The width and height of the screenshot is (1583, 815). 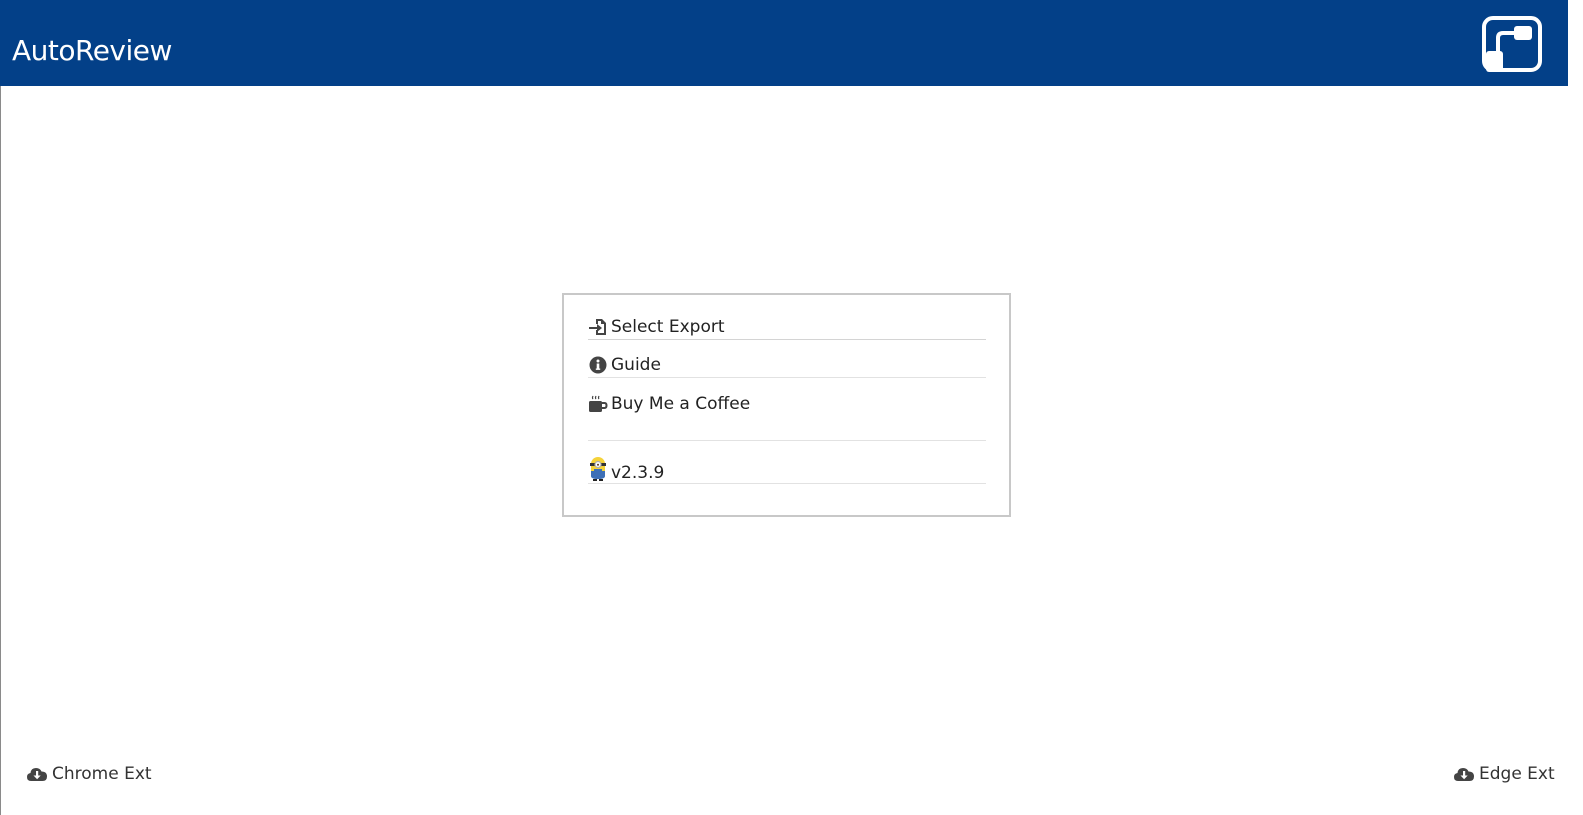 I want to click on edge-ext-link: Edge Ext, so click(x=1504, y=774).